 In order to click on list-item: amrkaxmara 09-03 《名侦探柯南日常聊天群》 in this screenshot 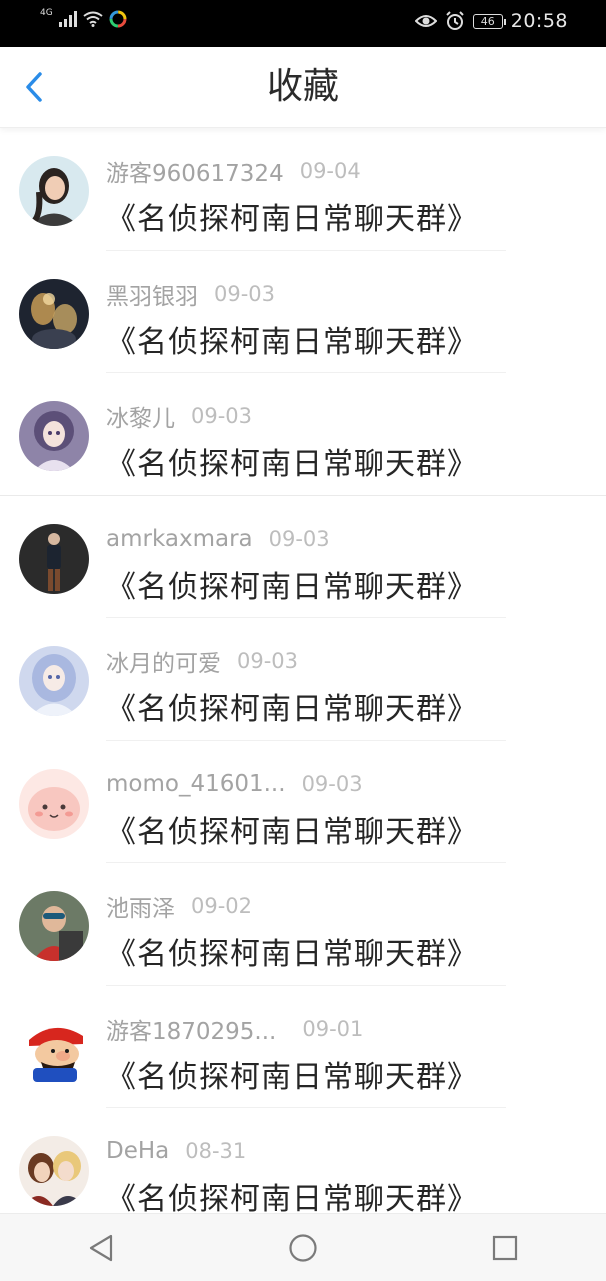, I will do `click(303, 557)`.